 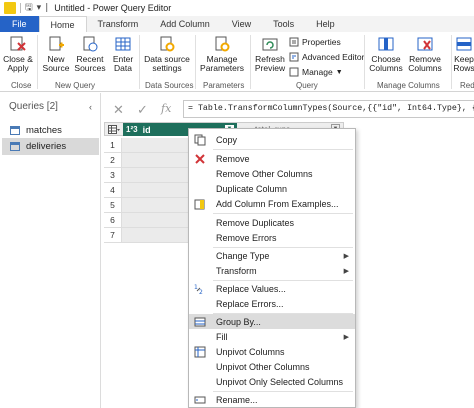 What do you see at coordinates (166, 108) in the screenshot?
I see `fx-icon: fx` at bounding box center [166, 108].